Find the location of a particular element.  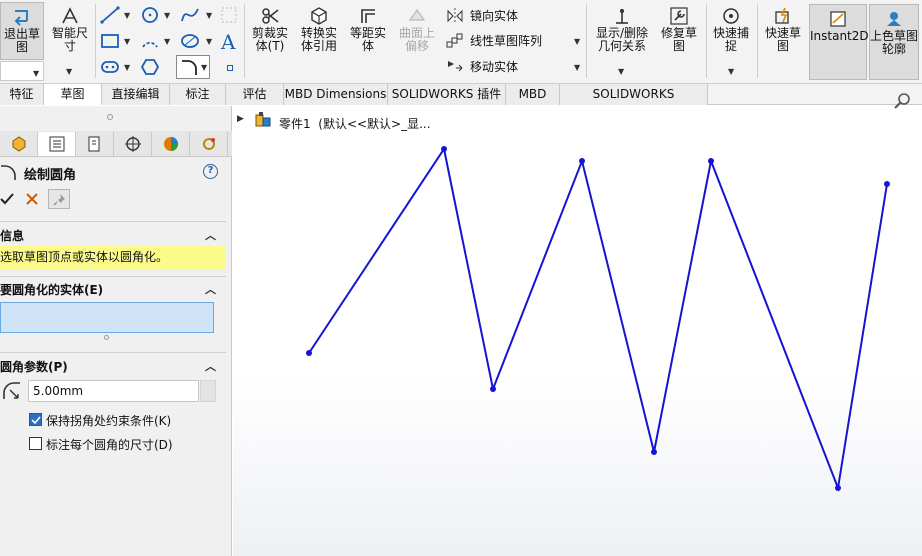

radius-icon is located at coordinates (11, 390).